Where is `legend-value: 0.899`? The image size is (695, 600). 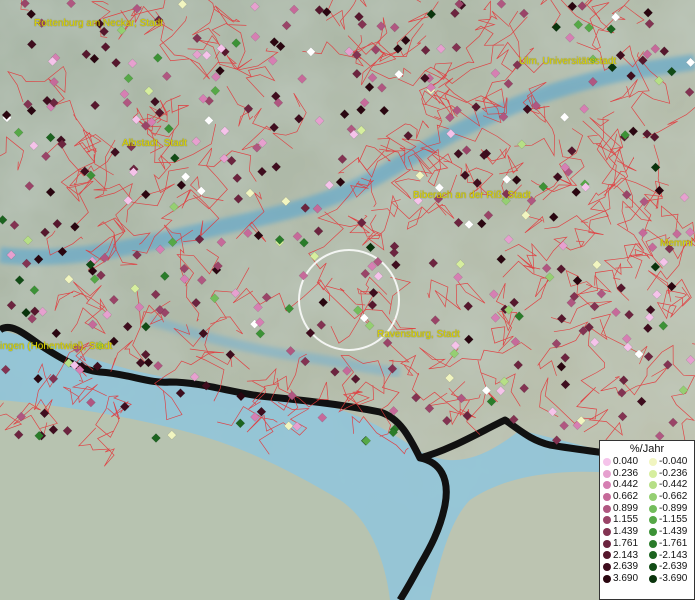
legend-value: 0.899 is located at coordinates (626, 508).